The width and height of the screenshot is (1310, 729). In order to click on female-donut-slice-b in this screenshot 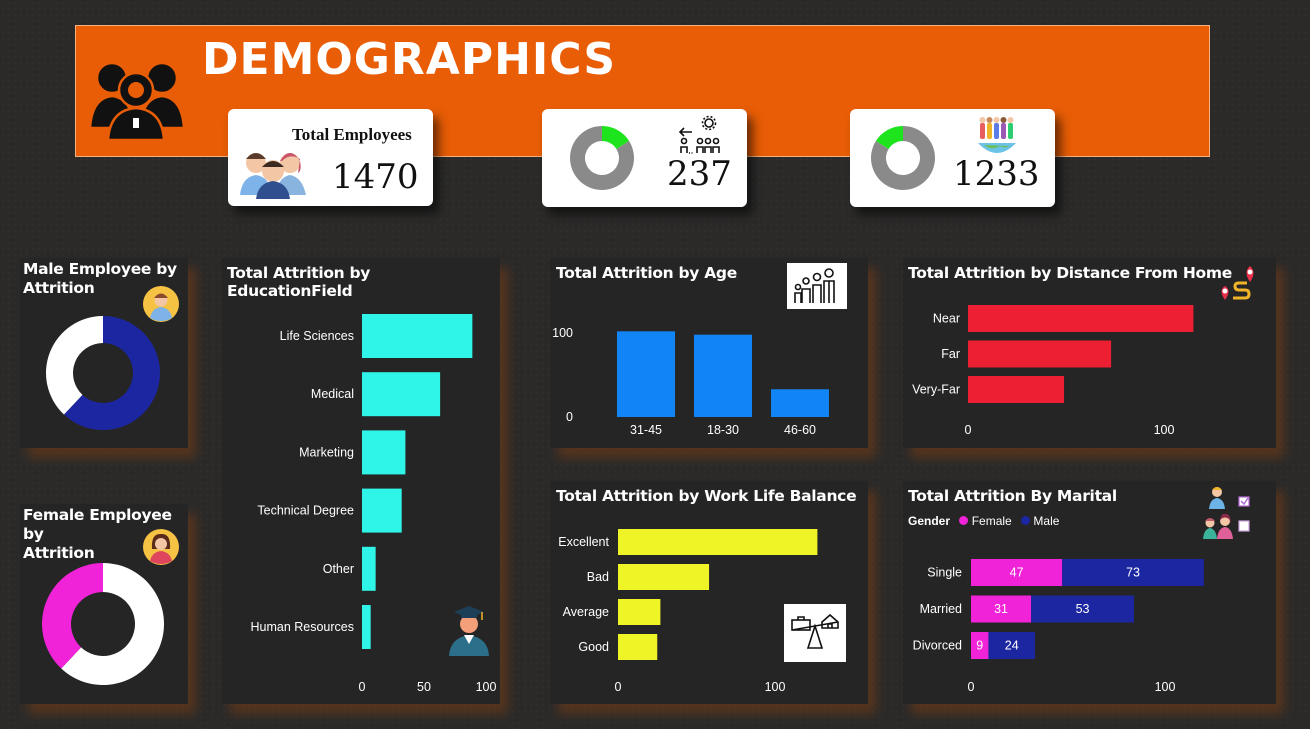, I will do `click(72, 616)`.